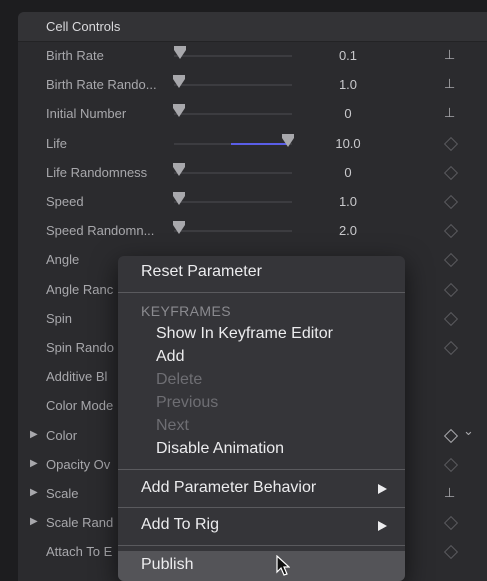  What do you see at coordinates (259, 143) in the screenshot?
I see `slider-fill` at bounding box center [259, 143].